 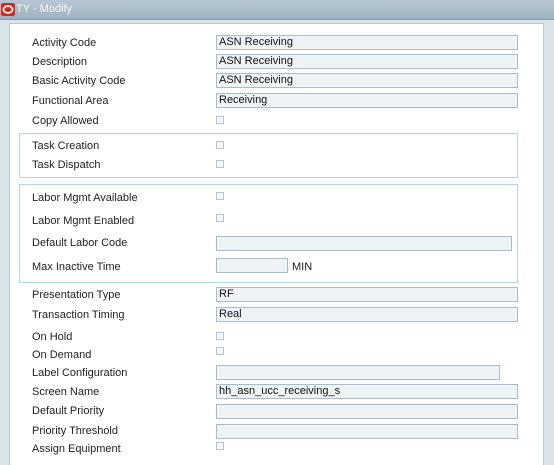 What do you see at coordinates (367, 61) in the screenshot?
I see `description-field: ASN Receiving` at bounding box center [367, 61].